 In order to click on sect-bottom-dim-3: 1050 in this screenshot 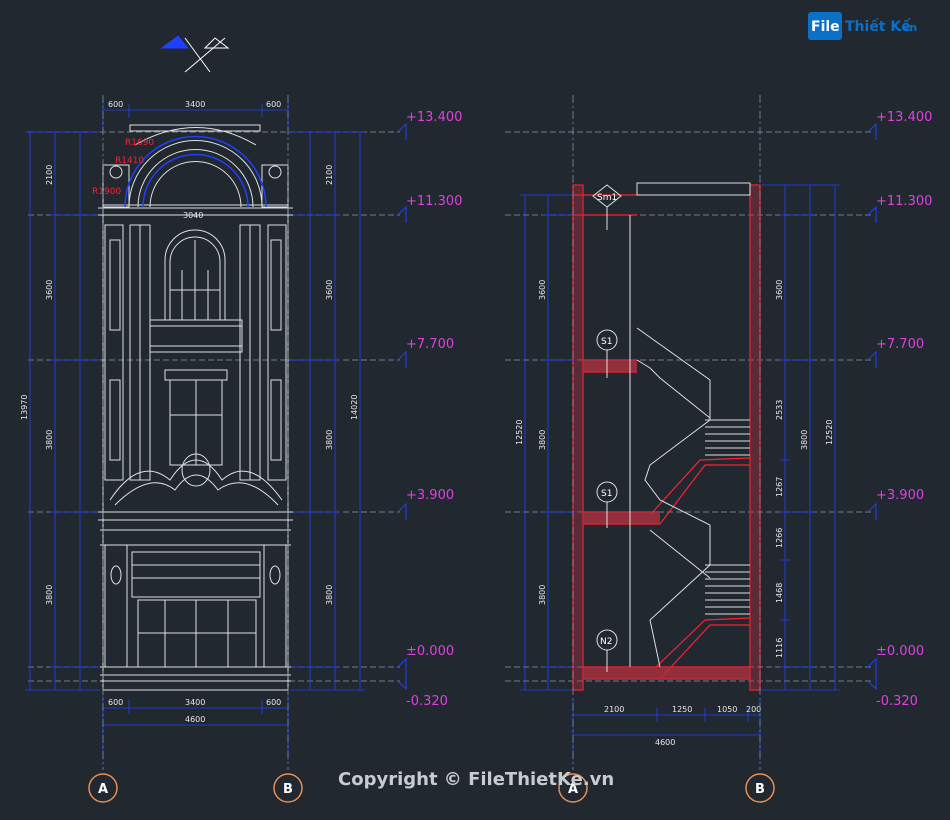, I will do `click(727, 709)`.